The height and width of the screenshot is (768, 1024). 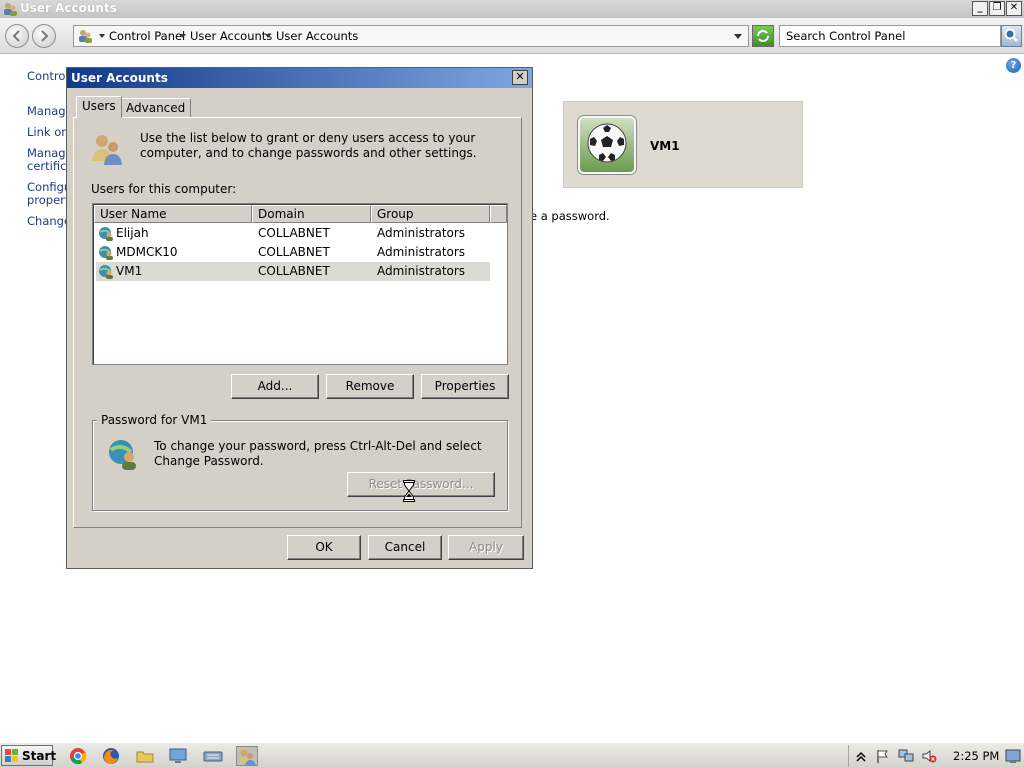 What do you see at coordinates (156, 108) in the screenshot?
I see `tab-advanced: Advanced` at bounding box center [156, 108].